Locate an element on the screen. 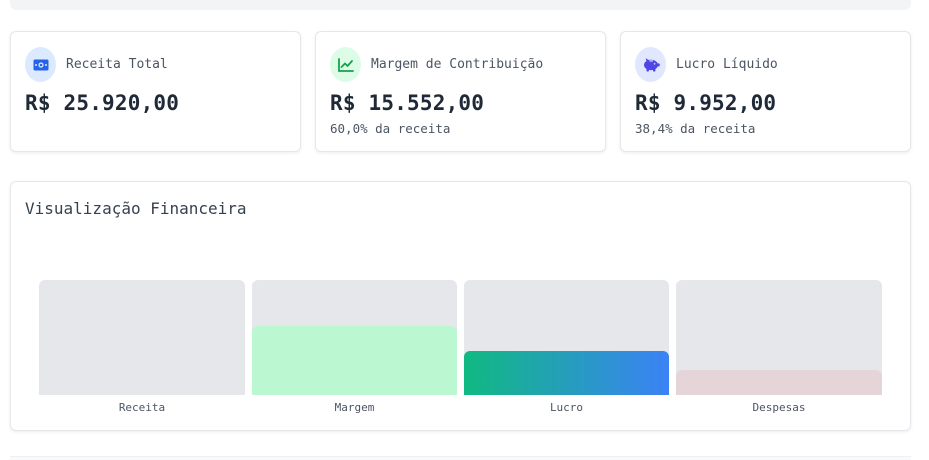 The width and height of the screenshot is (929, 460). bar-margem is located at coordinates (354, 337).